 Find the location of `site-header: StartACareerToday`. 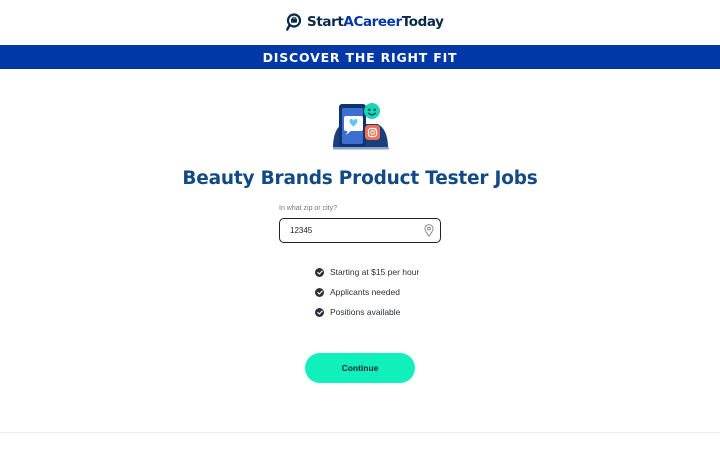

site-header: StartACareerToday is located at coordinates (360, 22).